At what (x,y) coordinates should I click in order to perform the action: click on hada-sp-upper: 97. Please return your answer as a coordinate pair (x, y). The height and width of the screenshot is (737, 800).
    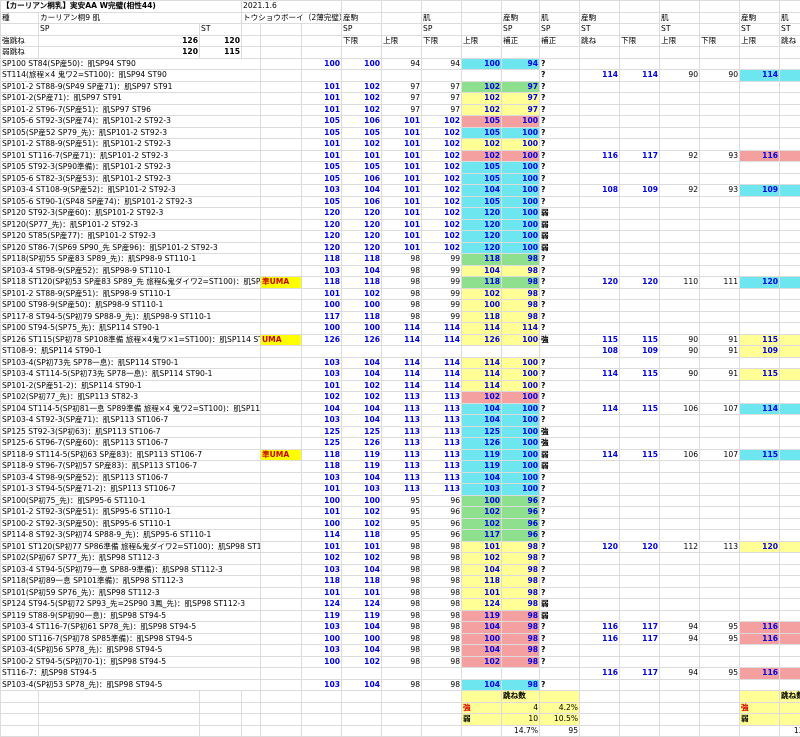
    Looking at the image, I should click on (442, 87).